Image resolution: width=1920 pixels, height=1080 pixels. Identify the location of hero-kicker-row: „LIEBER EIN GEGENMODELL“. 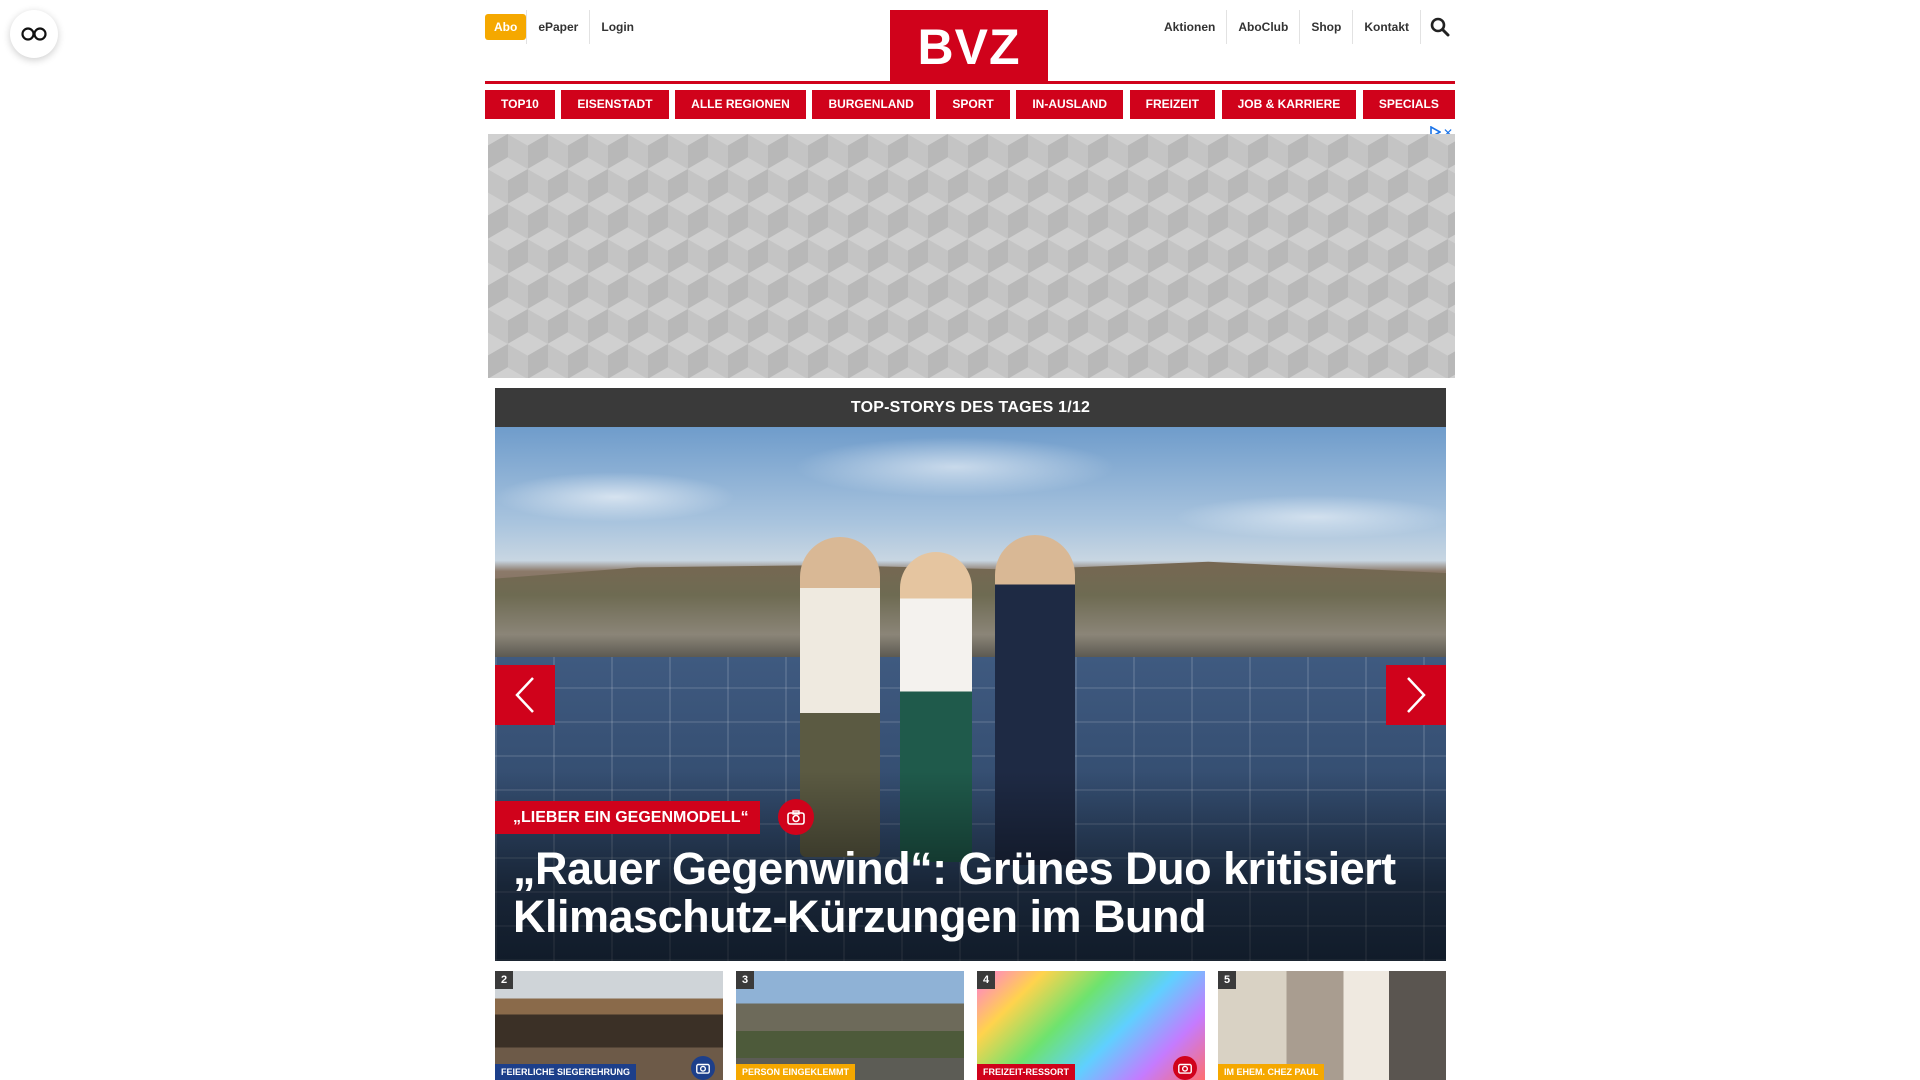
(654, 817).